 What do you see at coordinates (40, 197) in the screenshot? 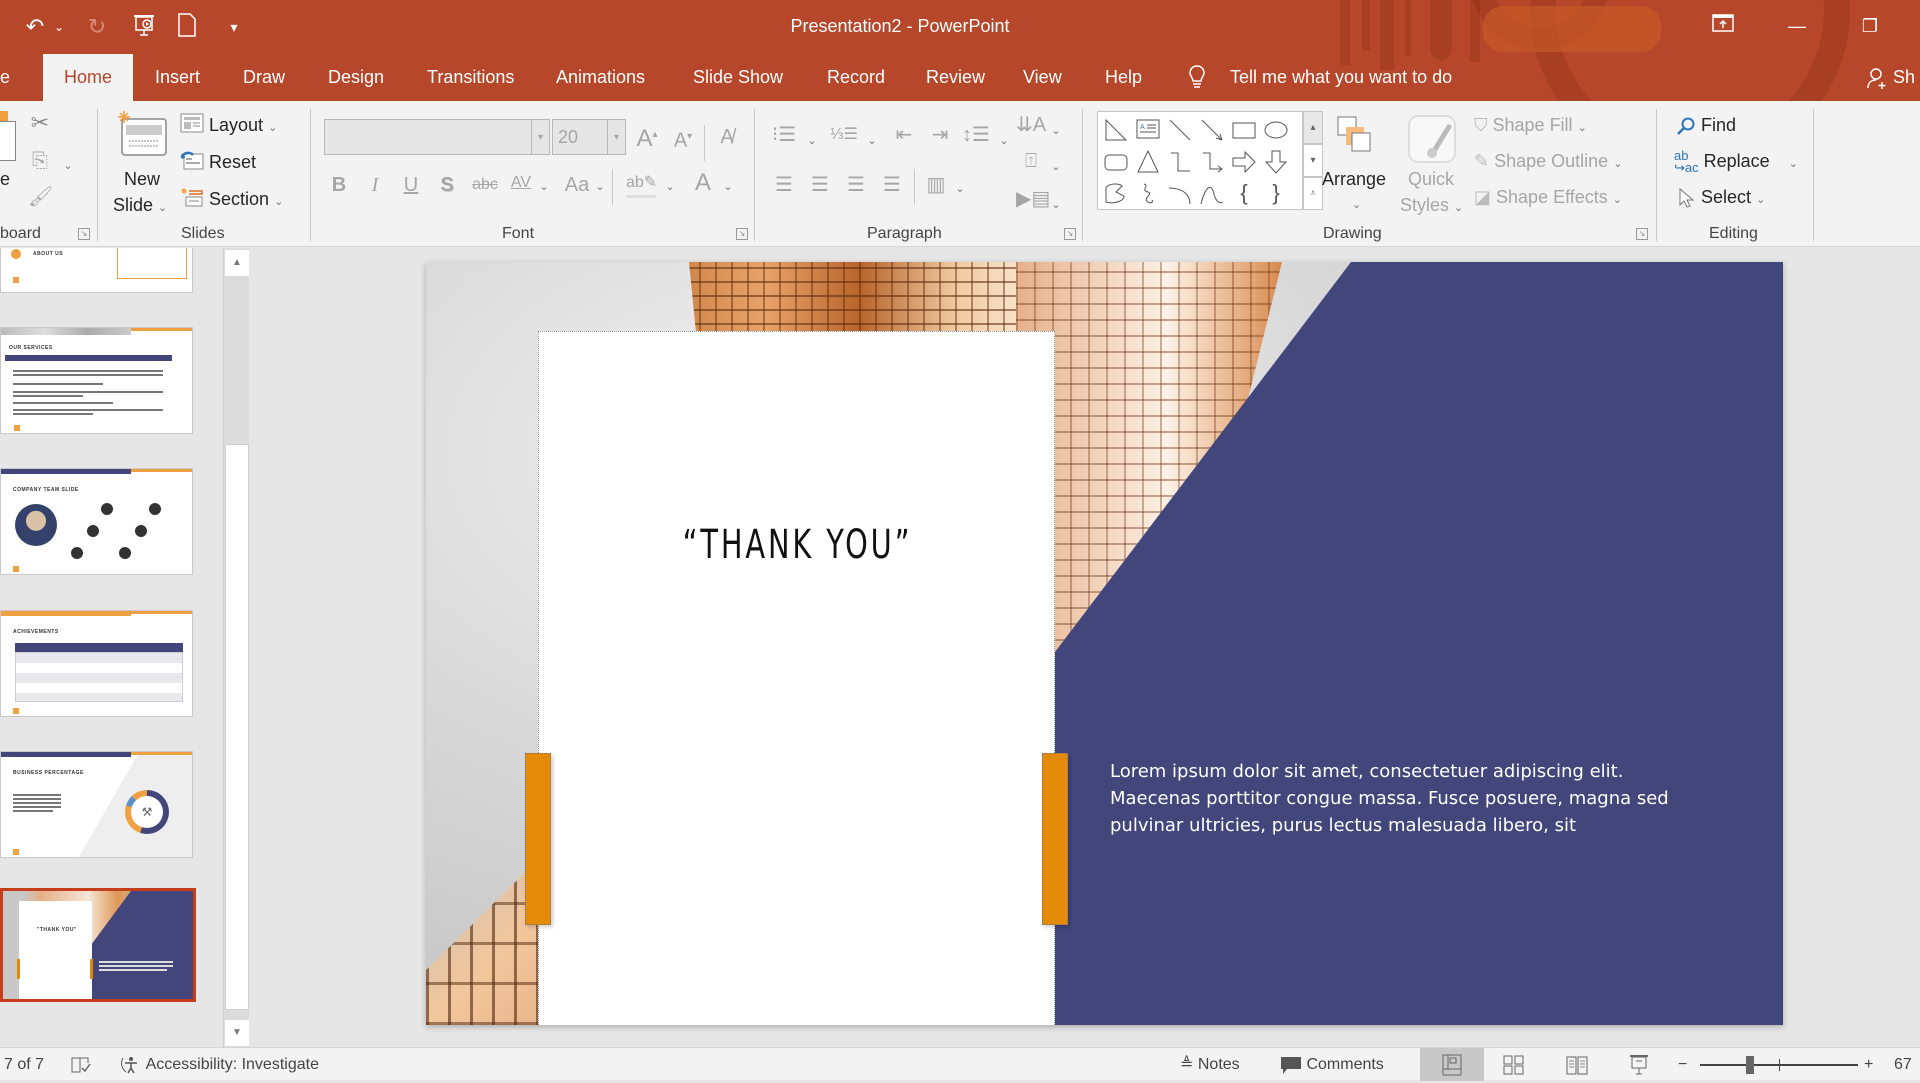
I see `format-painter-icon: 🖌` at bounding box center [40, 197].